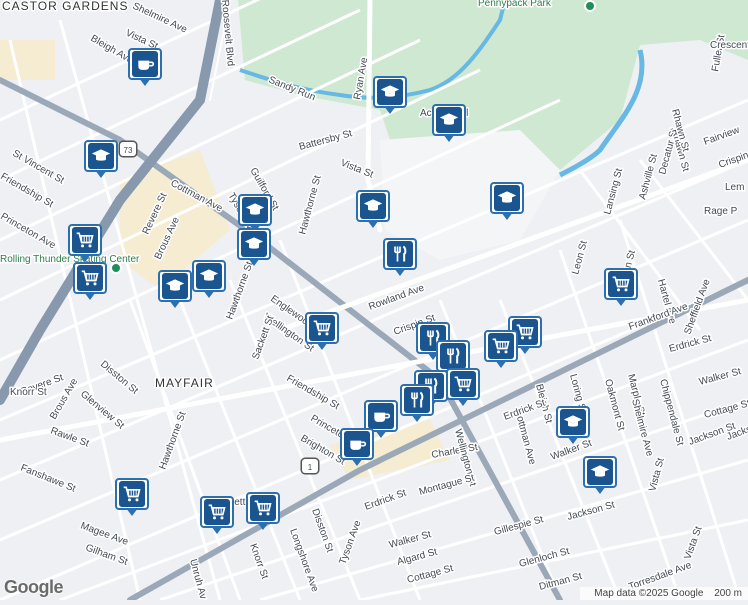 This screenshot has height=605, width=748. What do you see at coordinates (28, 392) in the screenshot?
I see `map-label: Knorr St` at bounding box center [28, 392].